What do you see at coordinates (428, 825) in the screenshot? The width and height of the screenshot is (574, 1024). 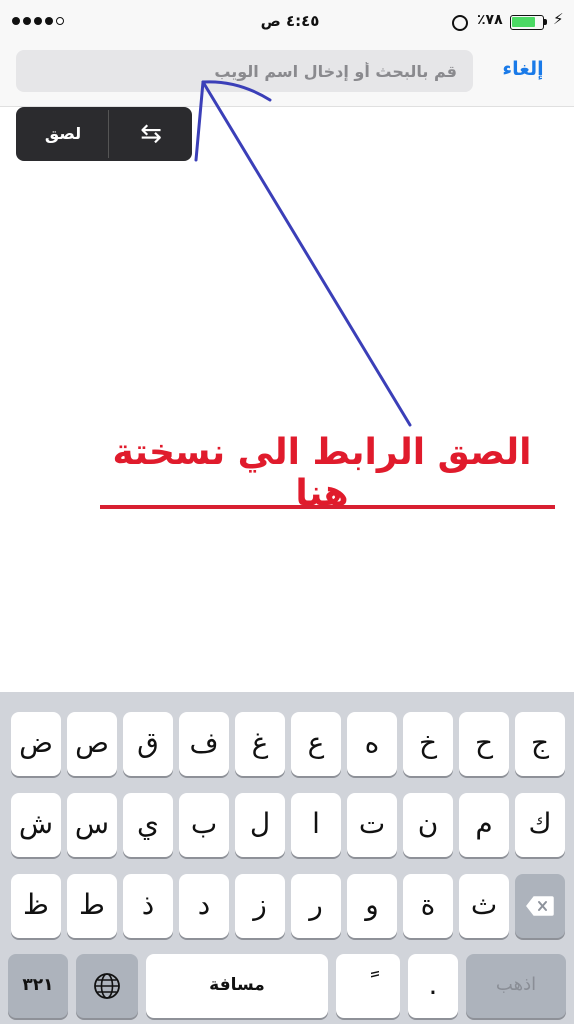 I see `key: ن` at bounding box center [428, 825].